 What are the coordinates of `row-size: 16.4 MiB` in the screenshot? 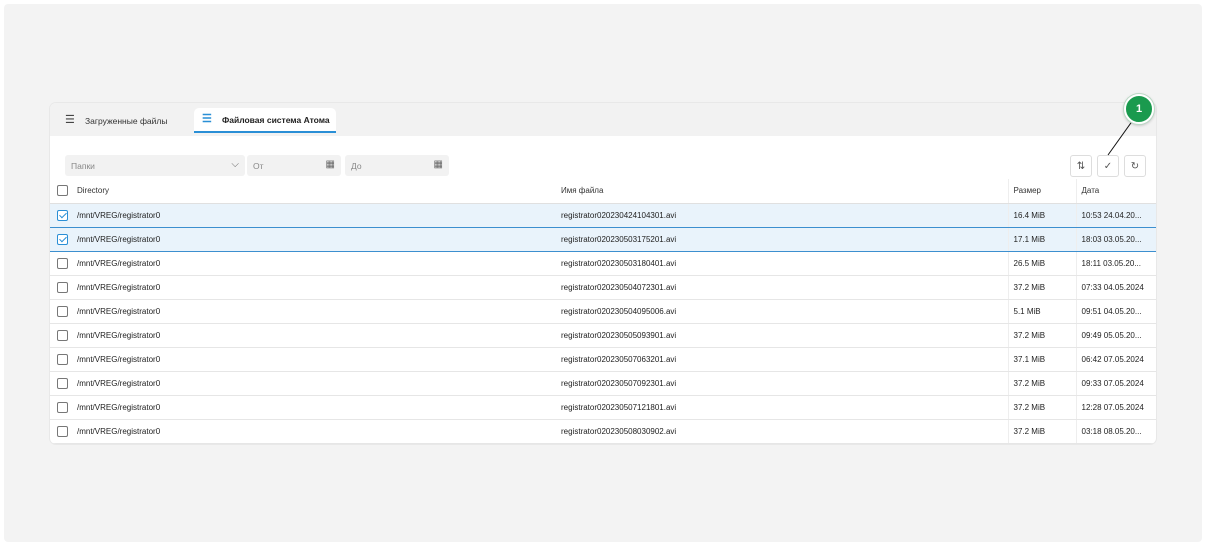 It's located at (1041, 215).